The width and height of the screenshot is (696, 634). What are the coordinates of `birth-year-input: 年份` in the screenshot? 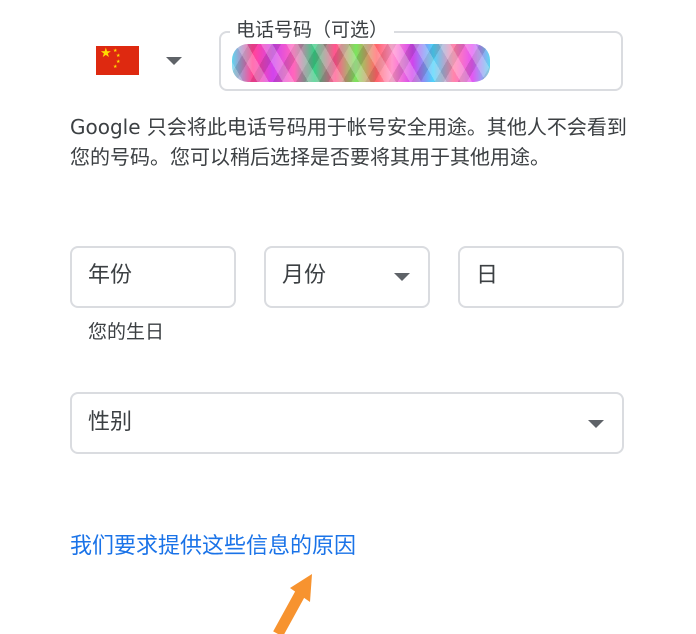 It's located at (153, 277).